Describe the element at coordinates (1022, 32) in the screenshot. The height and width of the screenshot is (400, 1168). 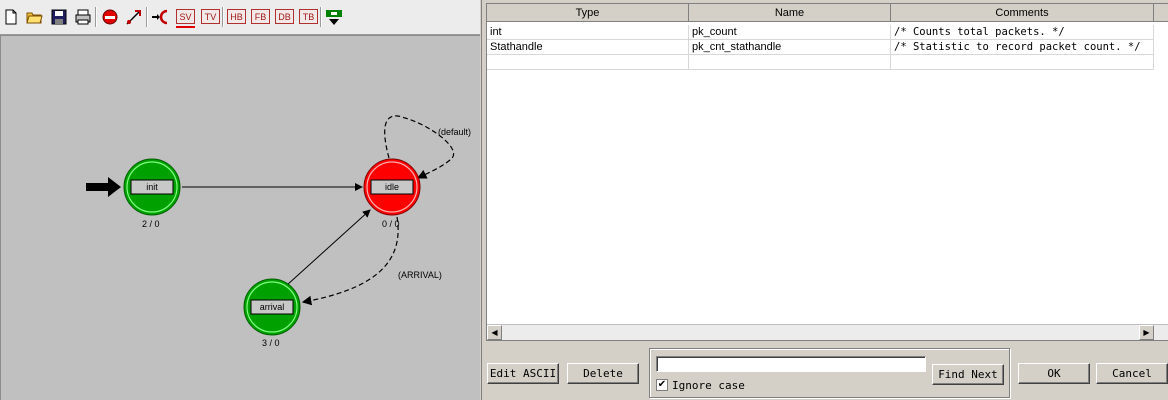
I see `cell-comment: /* Counts total packets. */` at that location.